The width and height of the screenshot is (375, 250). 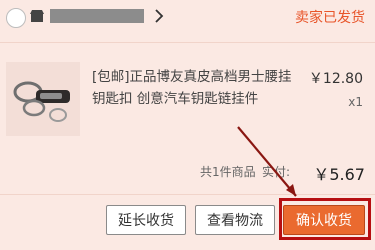 I want to click on item-count: 共1件商品, so click(x=228, y=172).